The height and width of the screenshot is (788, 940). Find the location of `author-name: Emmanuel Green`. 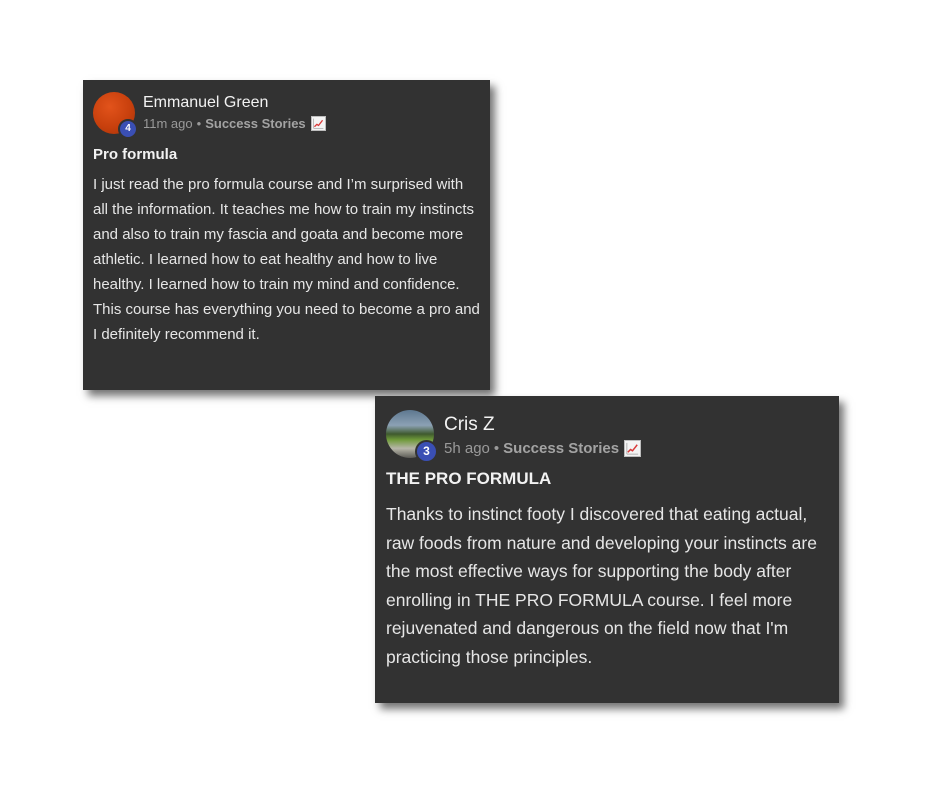

author-name: Emmanuel Green is located at coordinates (234, 103).